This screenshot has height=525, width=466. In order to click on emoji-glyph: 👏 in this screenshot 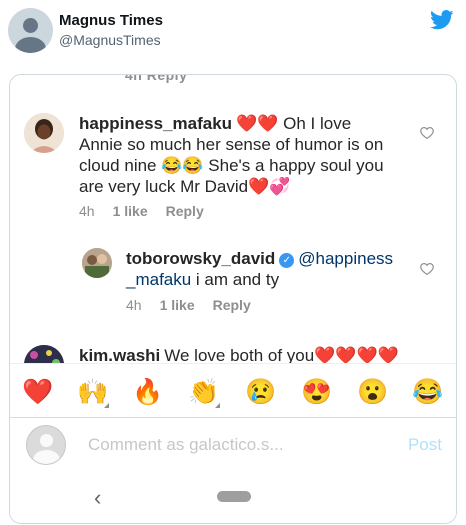, I will do `click(204, 392)`.